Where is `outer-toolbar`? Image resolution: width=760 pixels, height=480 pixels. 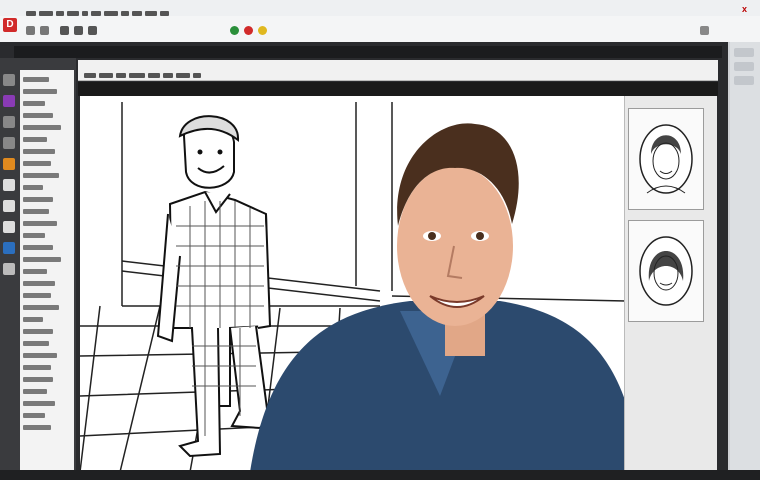 outer-toolbar is located at coordinates (380, 29).